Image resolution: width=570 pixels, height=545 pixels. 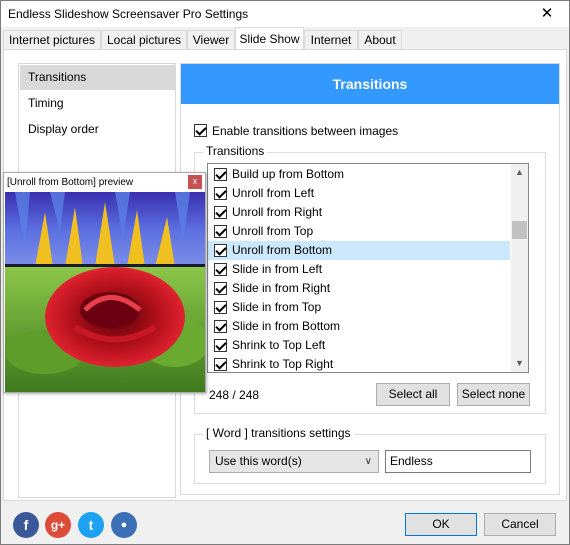 What do you see at coordinates (305, 131) in the screenshot?
I see `enable-transitions-label: Enable transitions between images` at bounding box center [305, 131].